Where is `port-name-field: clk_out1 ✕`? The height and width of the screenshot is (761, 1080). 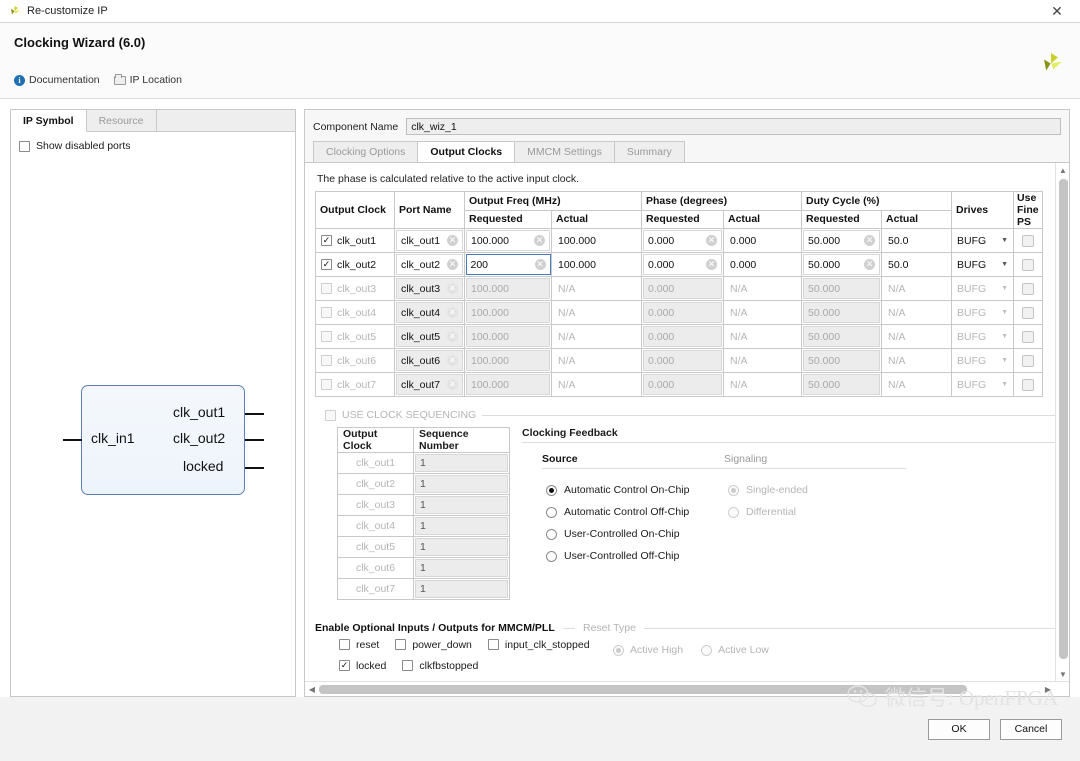 port-name-field: clk_out1 ✕ is located at coordinates (429, 241).